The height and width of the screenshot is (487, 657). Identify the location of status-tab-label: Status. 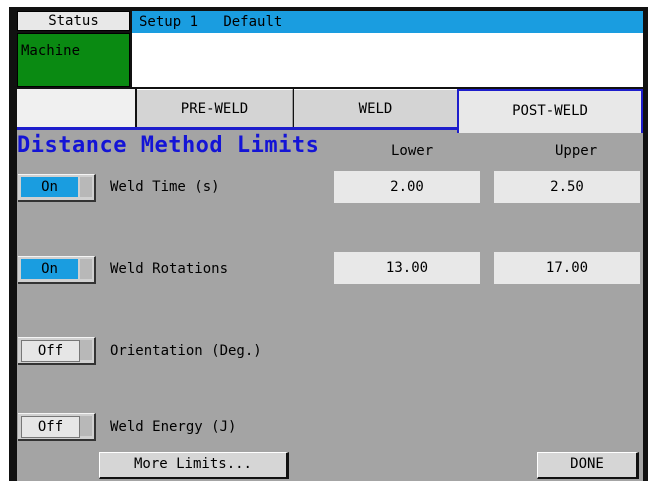
(73, 21).